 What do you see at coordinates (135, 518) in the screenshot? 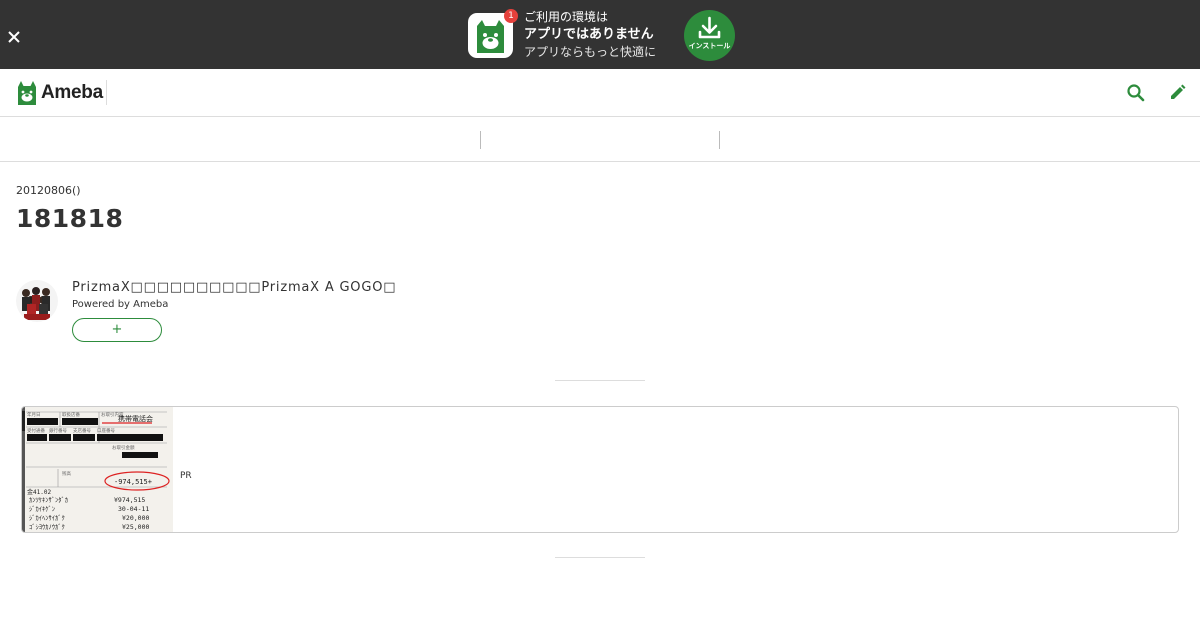
I see `statement-row-value: ¥20,000` at bounding box center [135, 518].